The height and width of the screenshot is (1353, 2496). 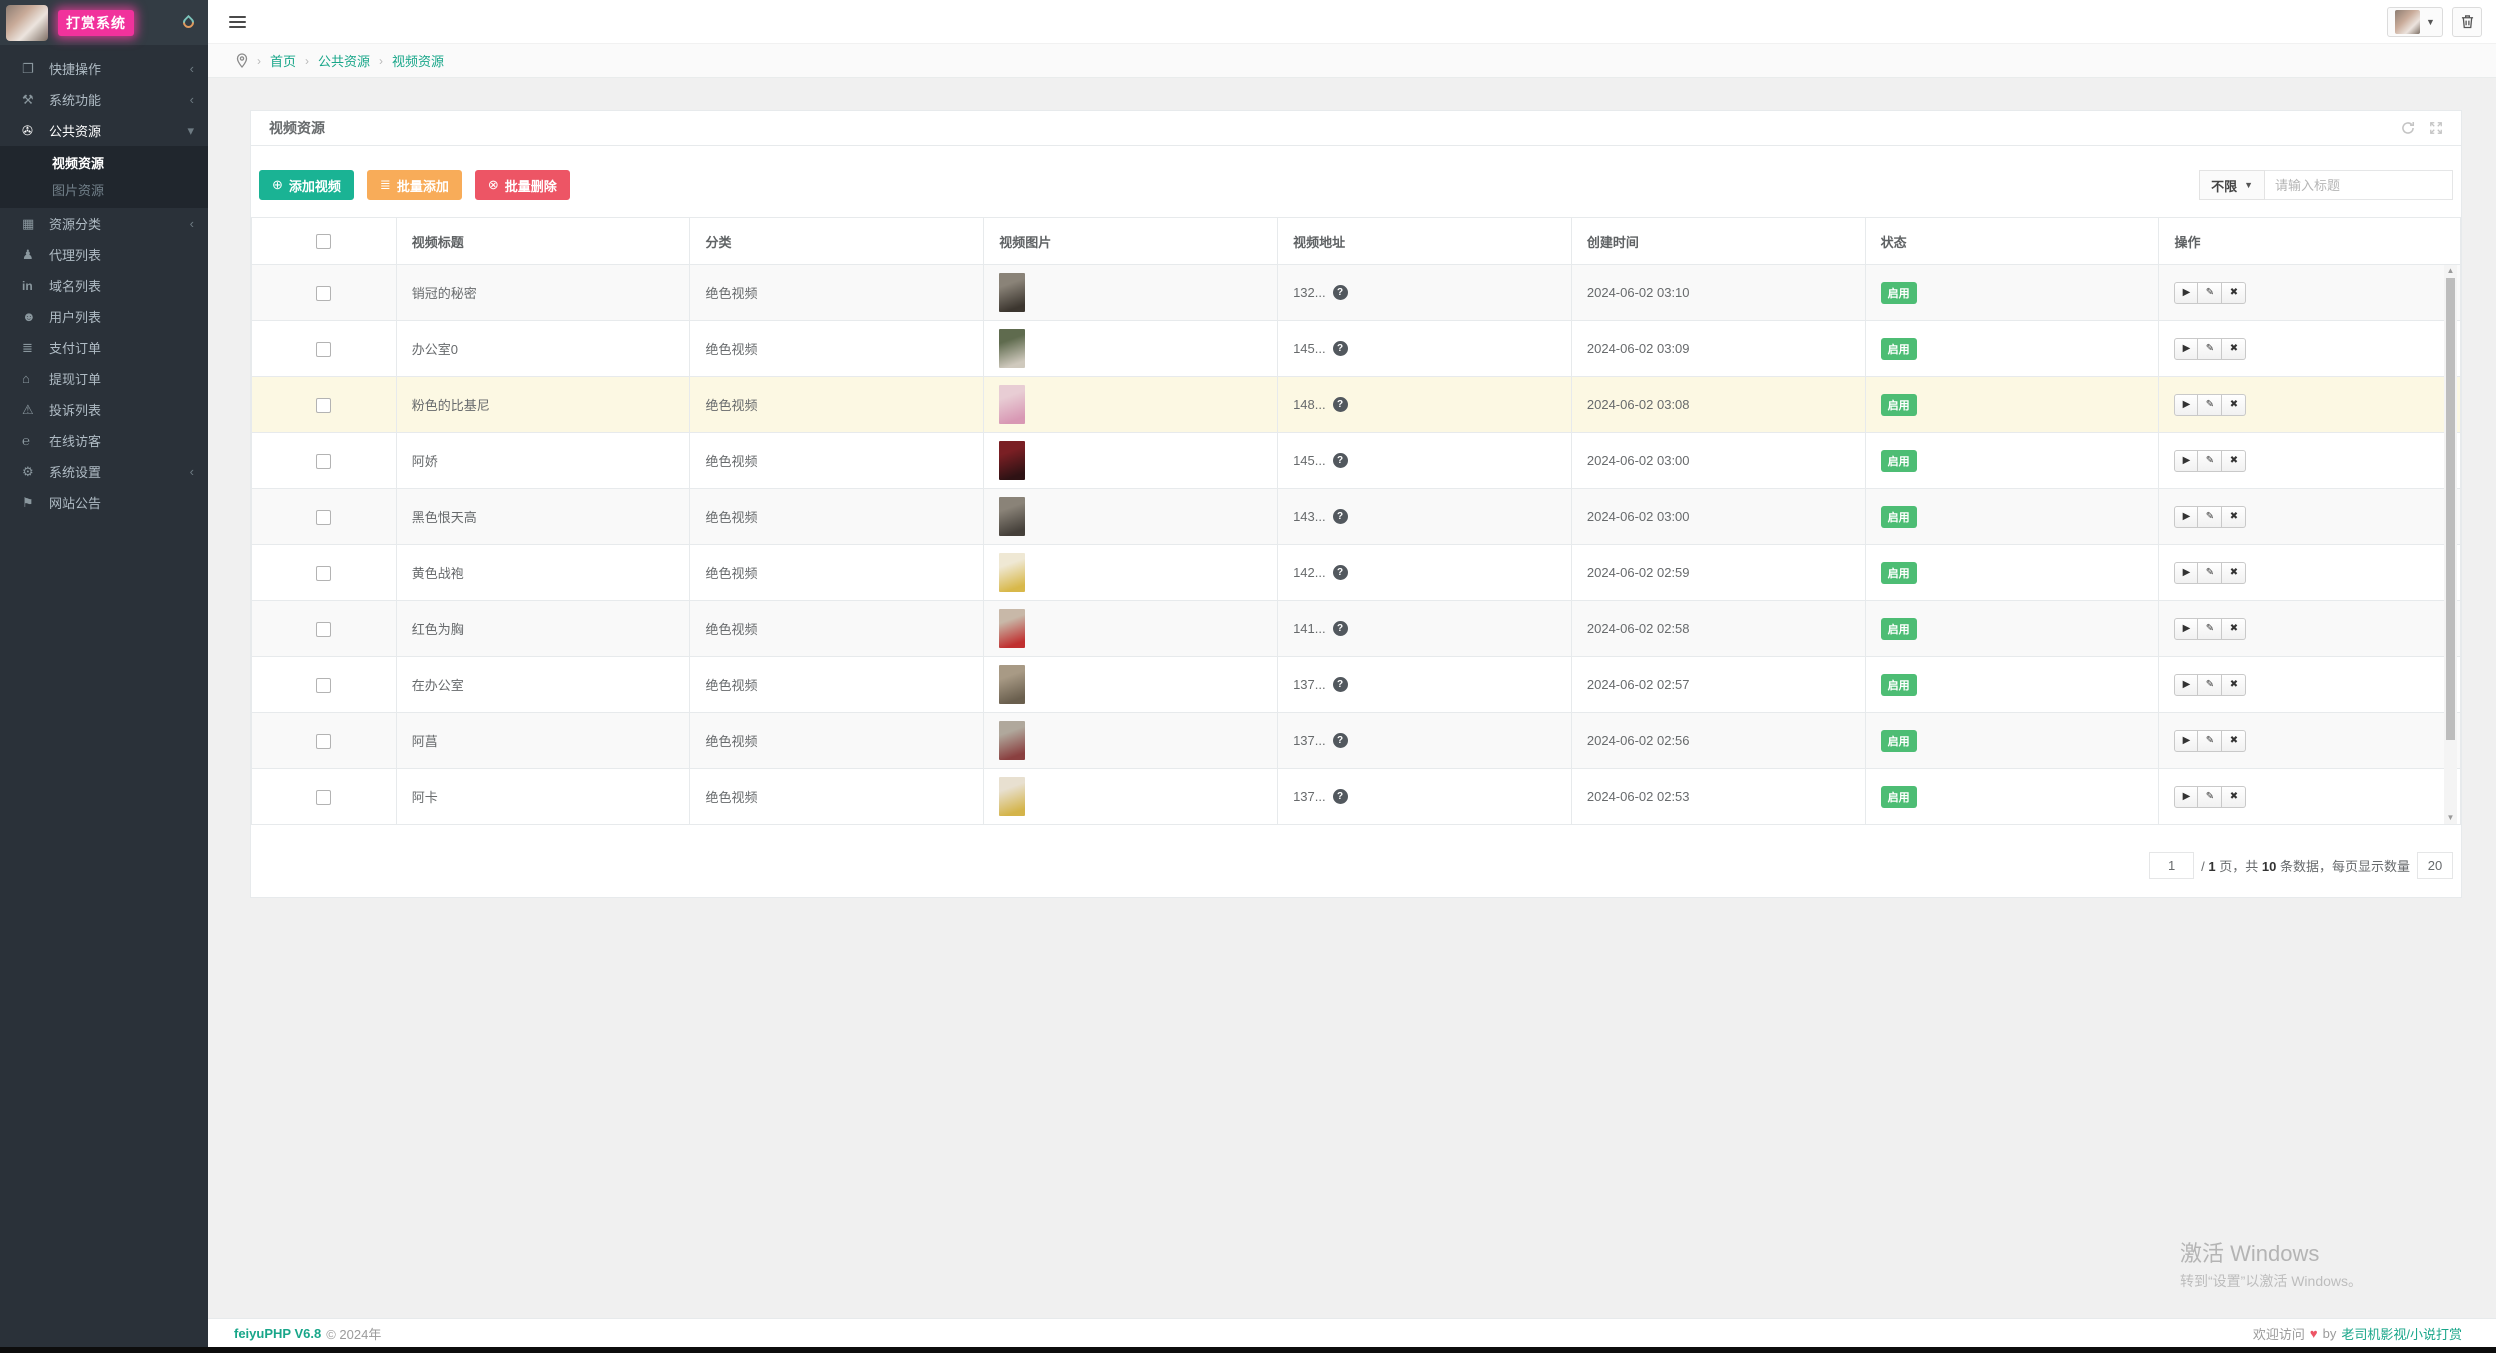 I want to click on filter-dropdown: 不限 ▼, so click(x=2232, y=185).